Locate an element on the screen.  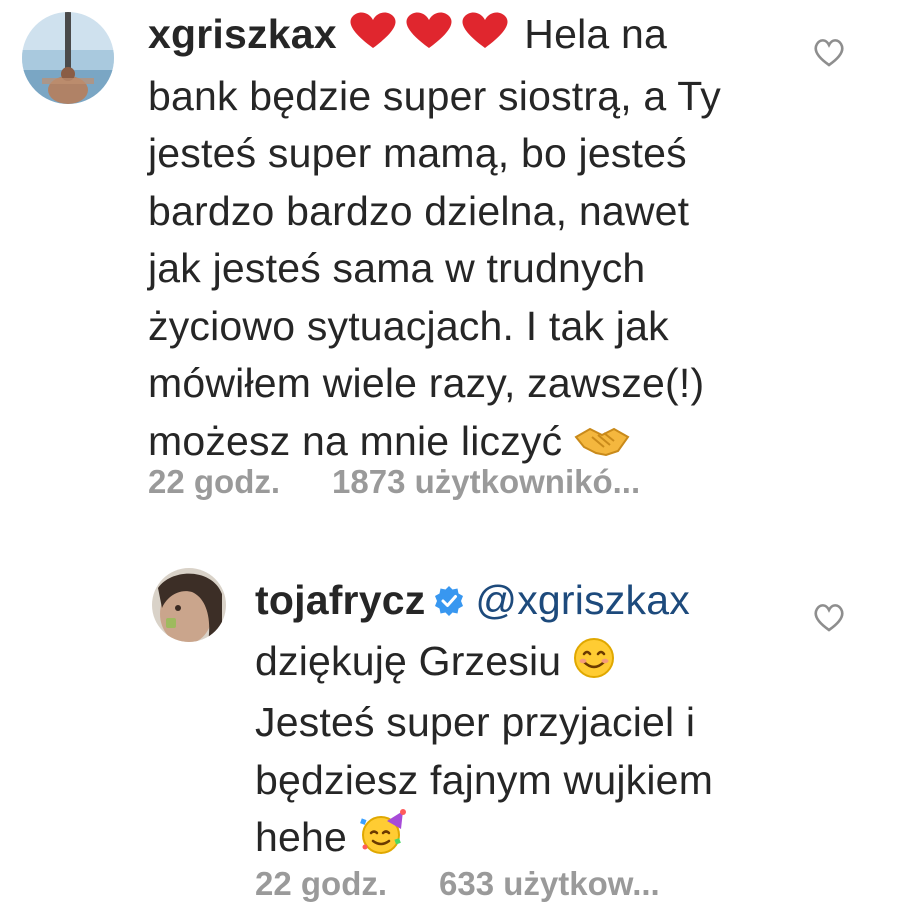
comment-line: Jesteś super przyjaciel i is located at coordinates (475, 722).